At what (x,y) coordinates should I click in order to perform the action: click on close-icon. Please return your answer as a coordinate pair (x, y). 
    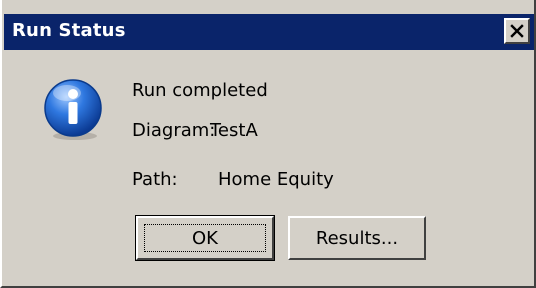
    Looking at the image, I should click on (517, 31).